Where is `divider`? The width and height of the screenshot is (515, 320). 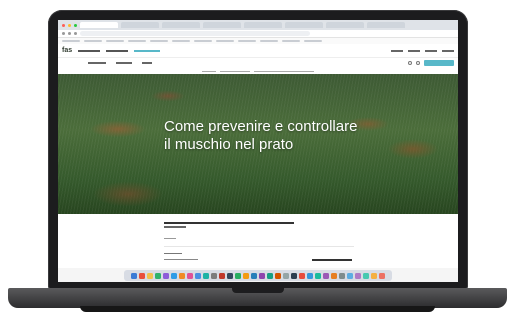
divider is located at coordinates (259, 246).